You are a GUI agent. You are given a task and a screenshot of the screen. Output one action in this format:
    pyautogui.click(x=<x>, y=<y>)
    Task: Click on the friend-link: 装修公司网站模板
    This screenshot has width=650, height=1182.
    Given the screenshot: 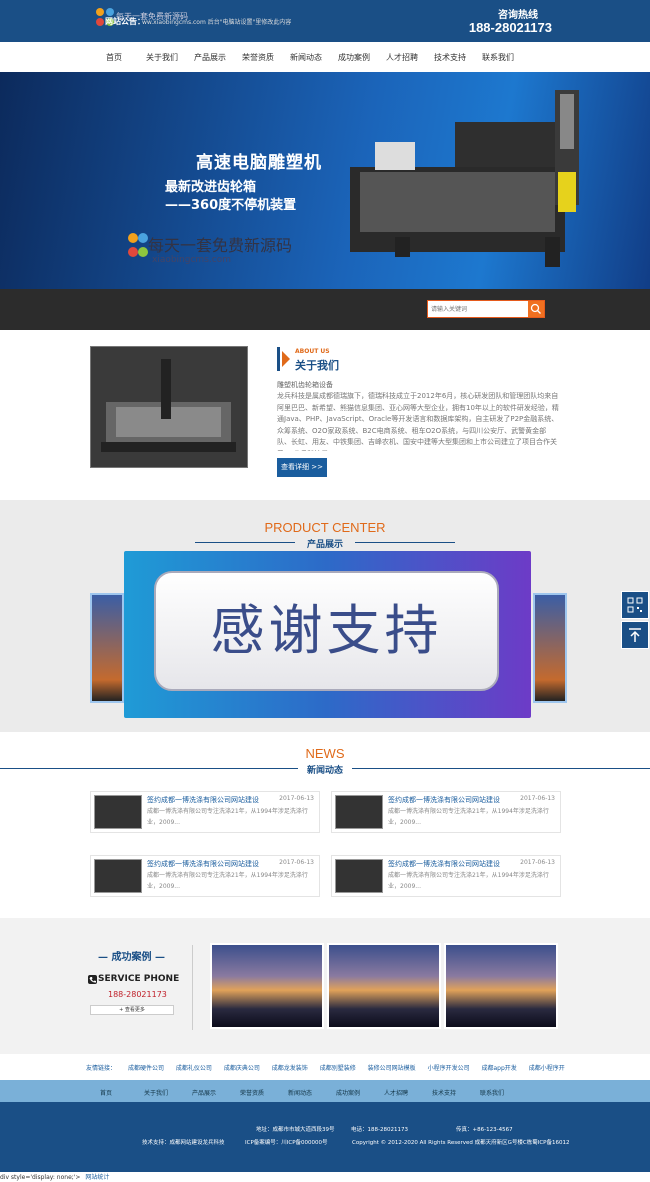 What is the action you would take?
    pyautogui.click(x=392, y=1068)
    